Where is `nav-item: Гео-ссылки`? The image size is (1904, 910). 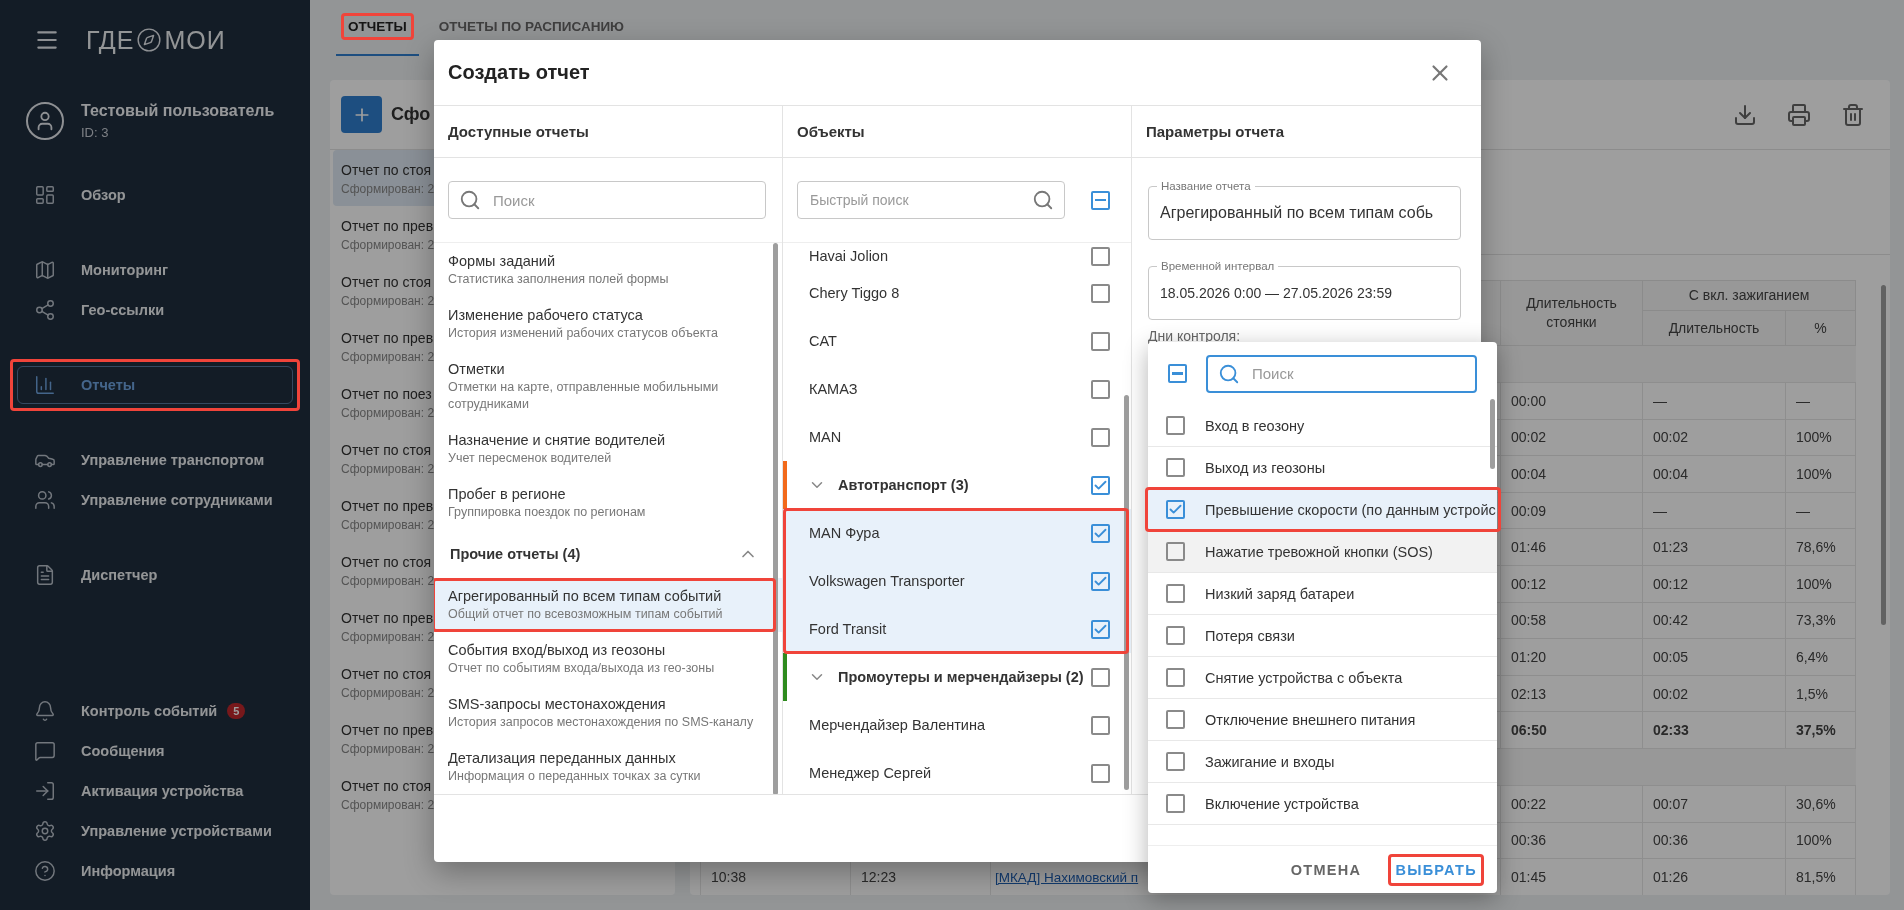 nav-item: Гео-ссылки is located at coordinates (155, 310).